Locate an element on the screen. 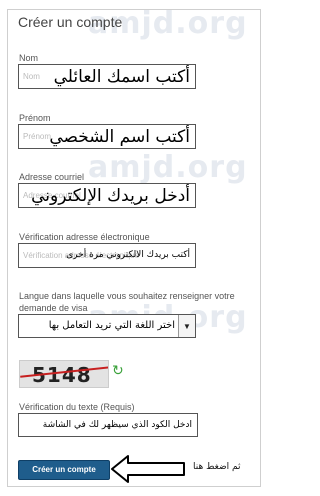 This screenshot has width=320, height=496. email-confirm-annotation: أكتب بريدك الالكتروني مرة أخرى is located at coordinates (128, 255).